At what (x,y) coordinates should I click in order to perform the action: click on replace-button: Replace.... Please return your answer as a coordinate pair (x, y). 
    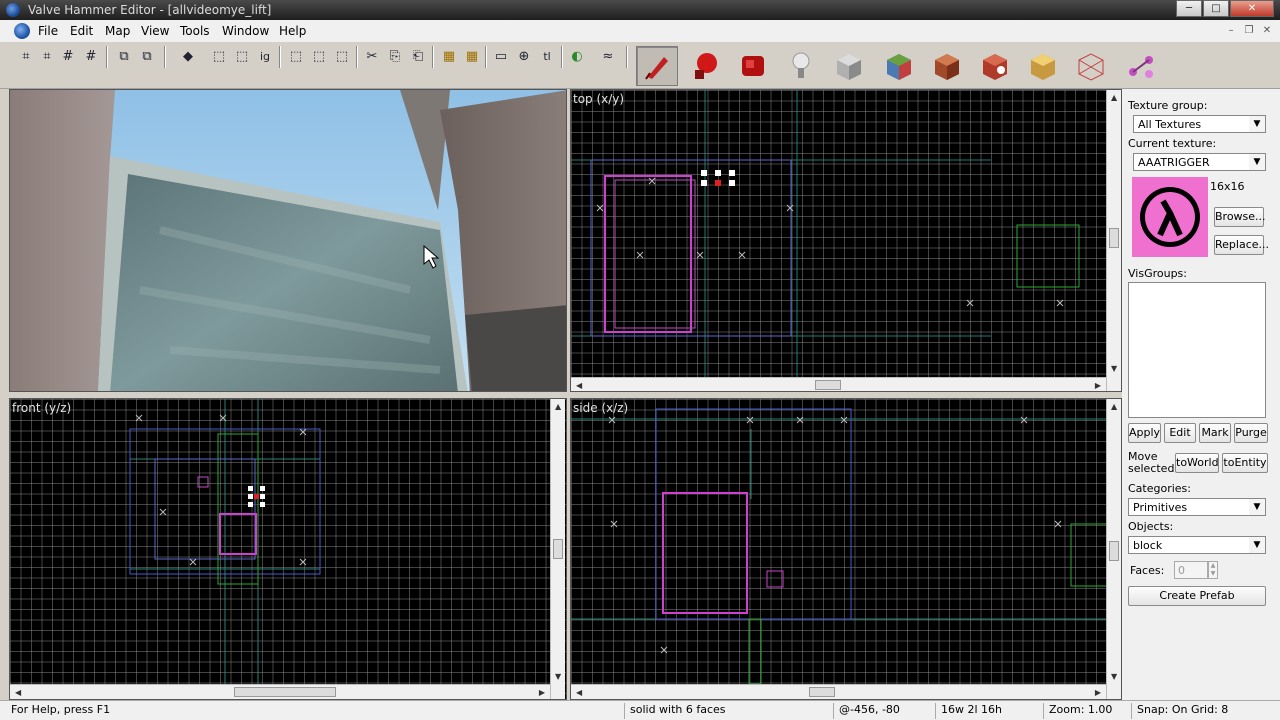
    Looking at the image, I should click on (1241, 245).